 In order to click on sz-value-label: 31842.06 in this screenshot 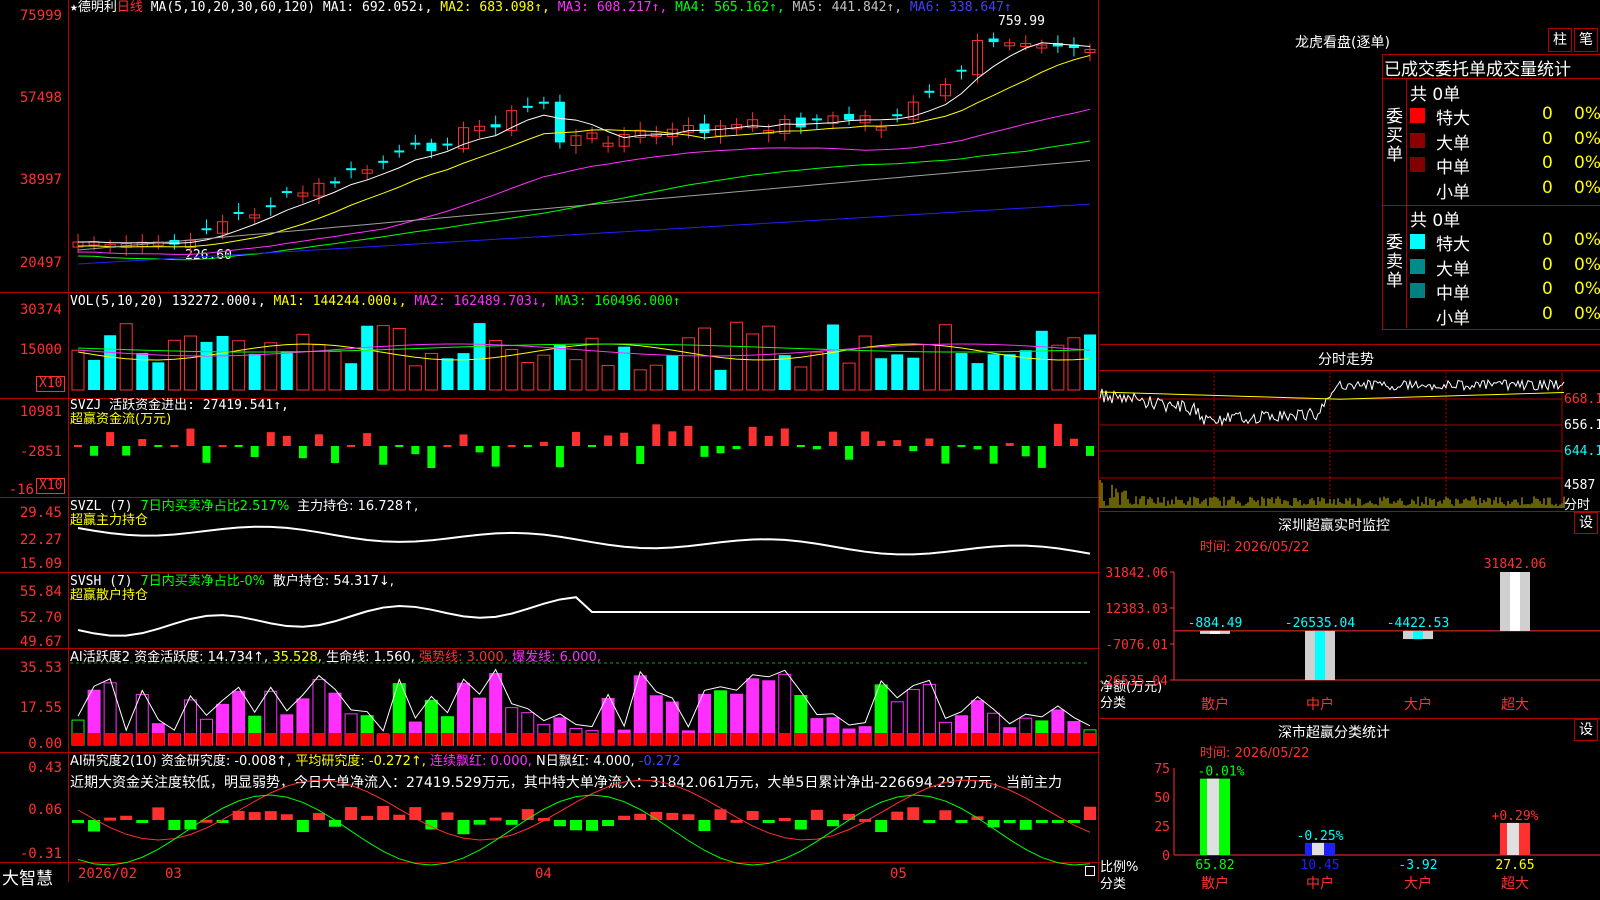, I will do `click(1515, 564)`.